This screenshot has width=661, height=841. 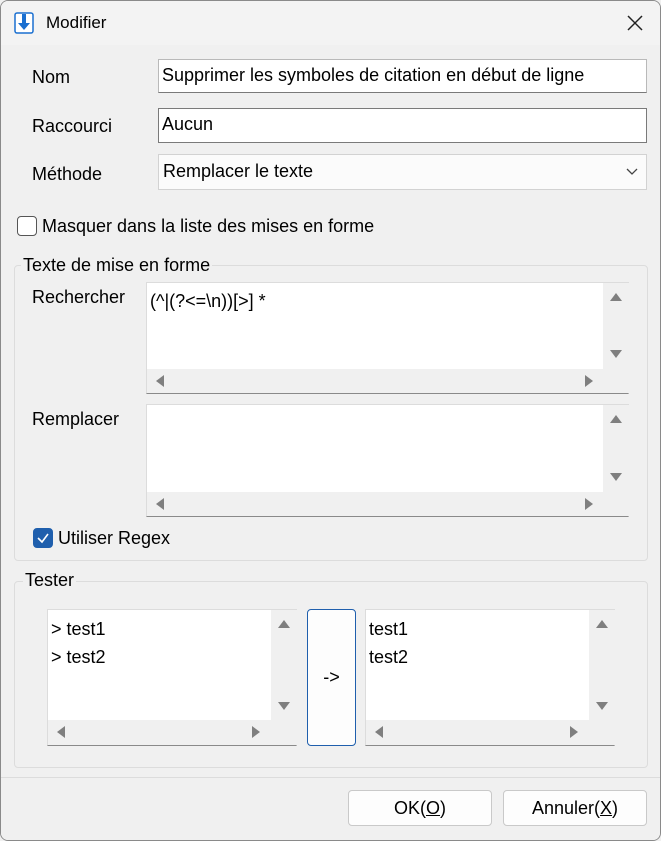 I want to click on download-arrow-icon, so click(x=24, y=23).